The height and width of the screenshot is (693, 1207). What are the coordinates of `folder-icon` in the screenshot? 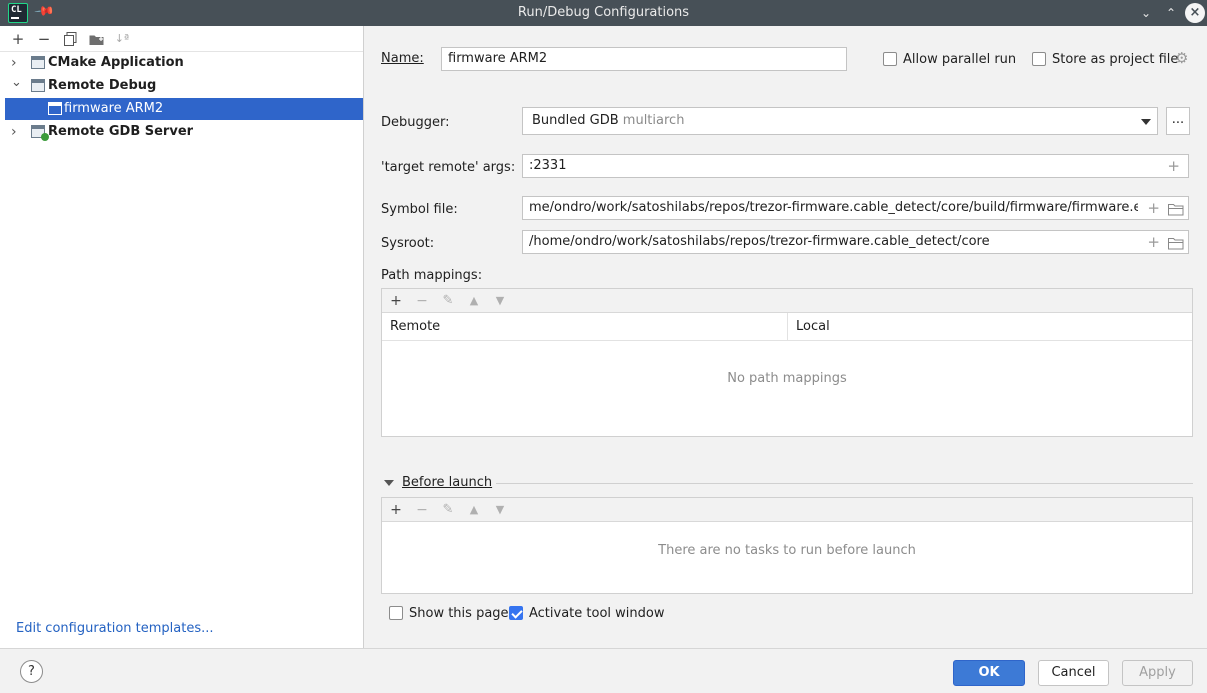 It's located at (96, 40).